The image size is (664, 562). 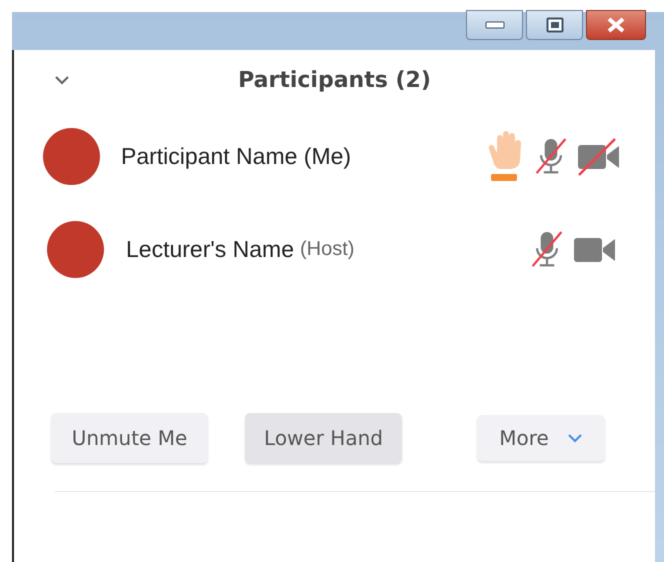 I want to click on close-button, so click(x=616, y=25).